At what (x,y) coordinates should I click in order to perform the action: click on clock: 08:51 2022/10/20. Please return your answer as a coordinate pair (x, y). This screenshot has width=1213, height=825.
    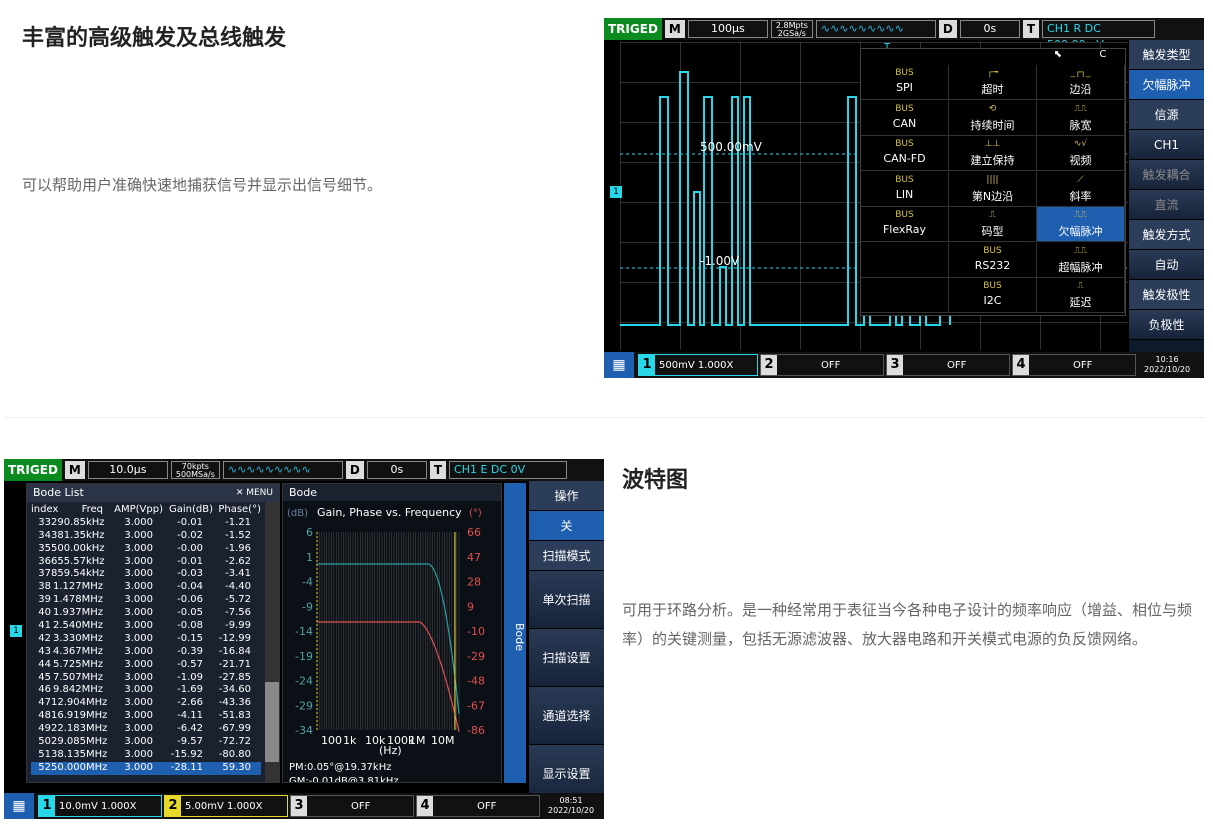
    Looking at the image, I should click on (571, 805).